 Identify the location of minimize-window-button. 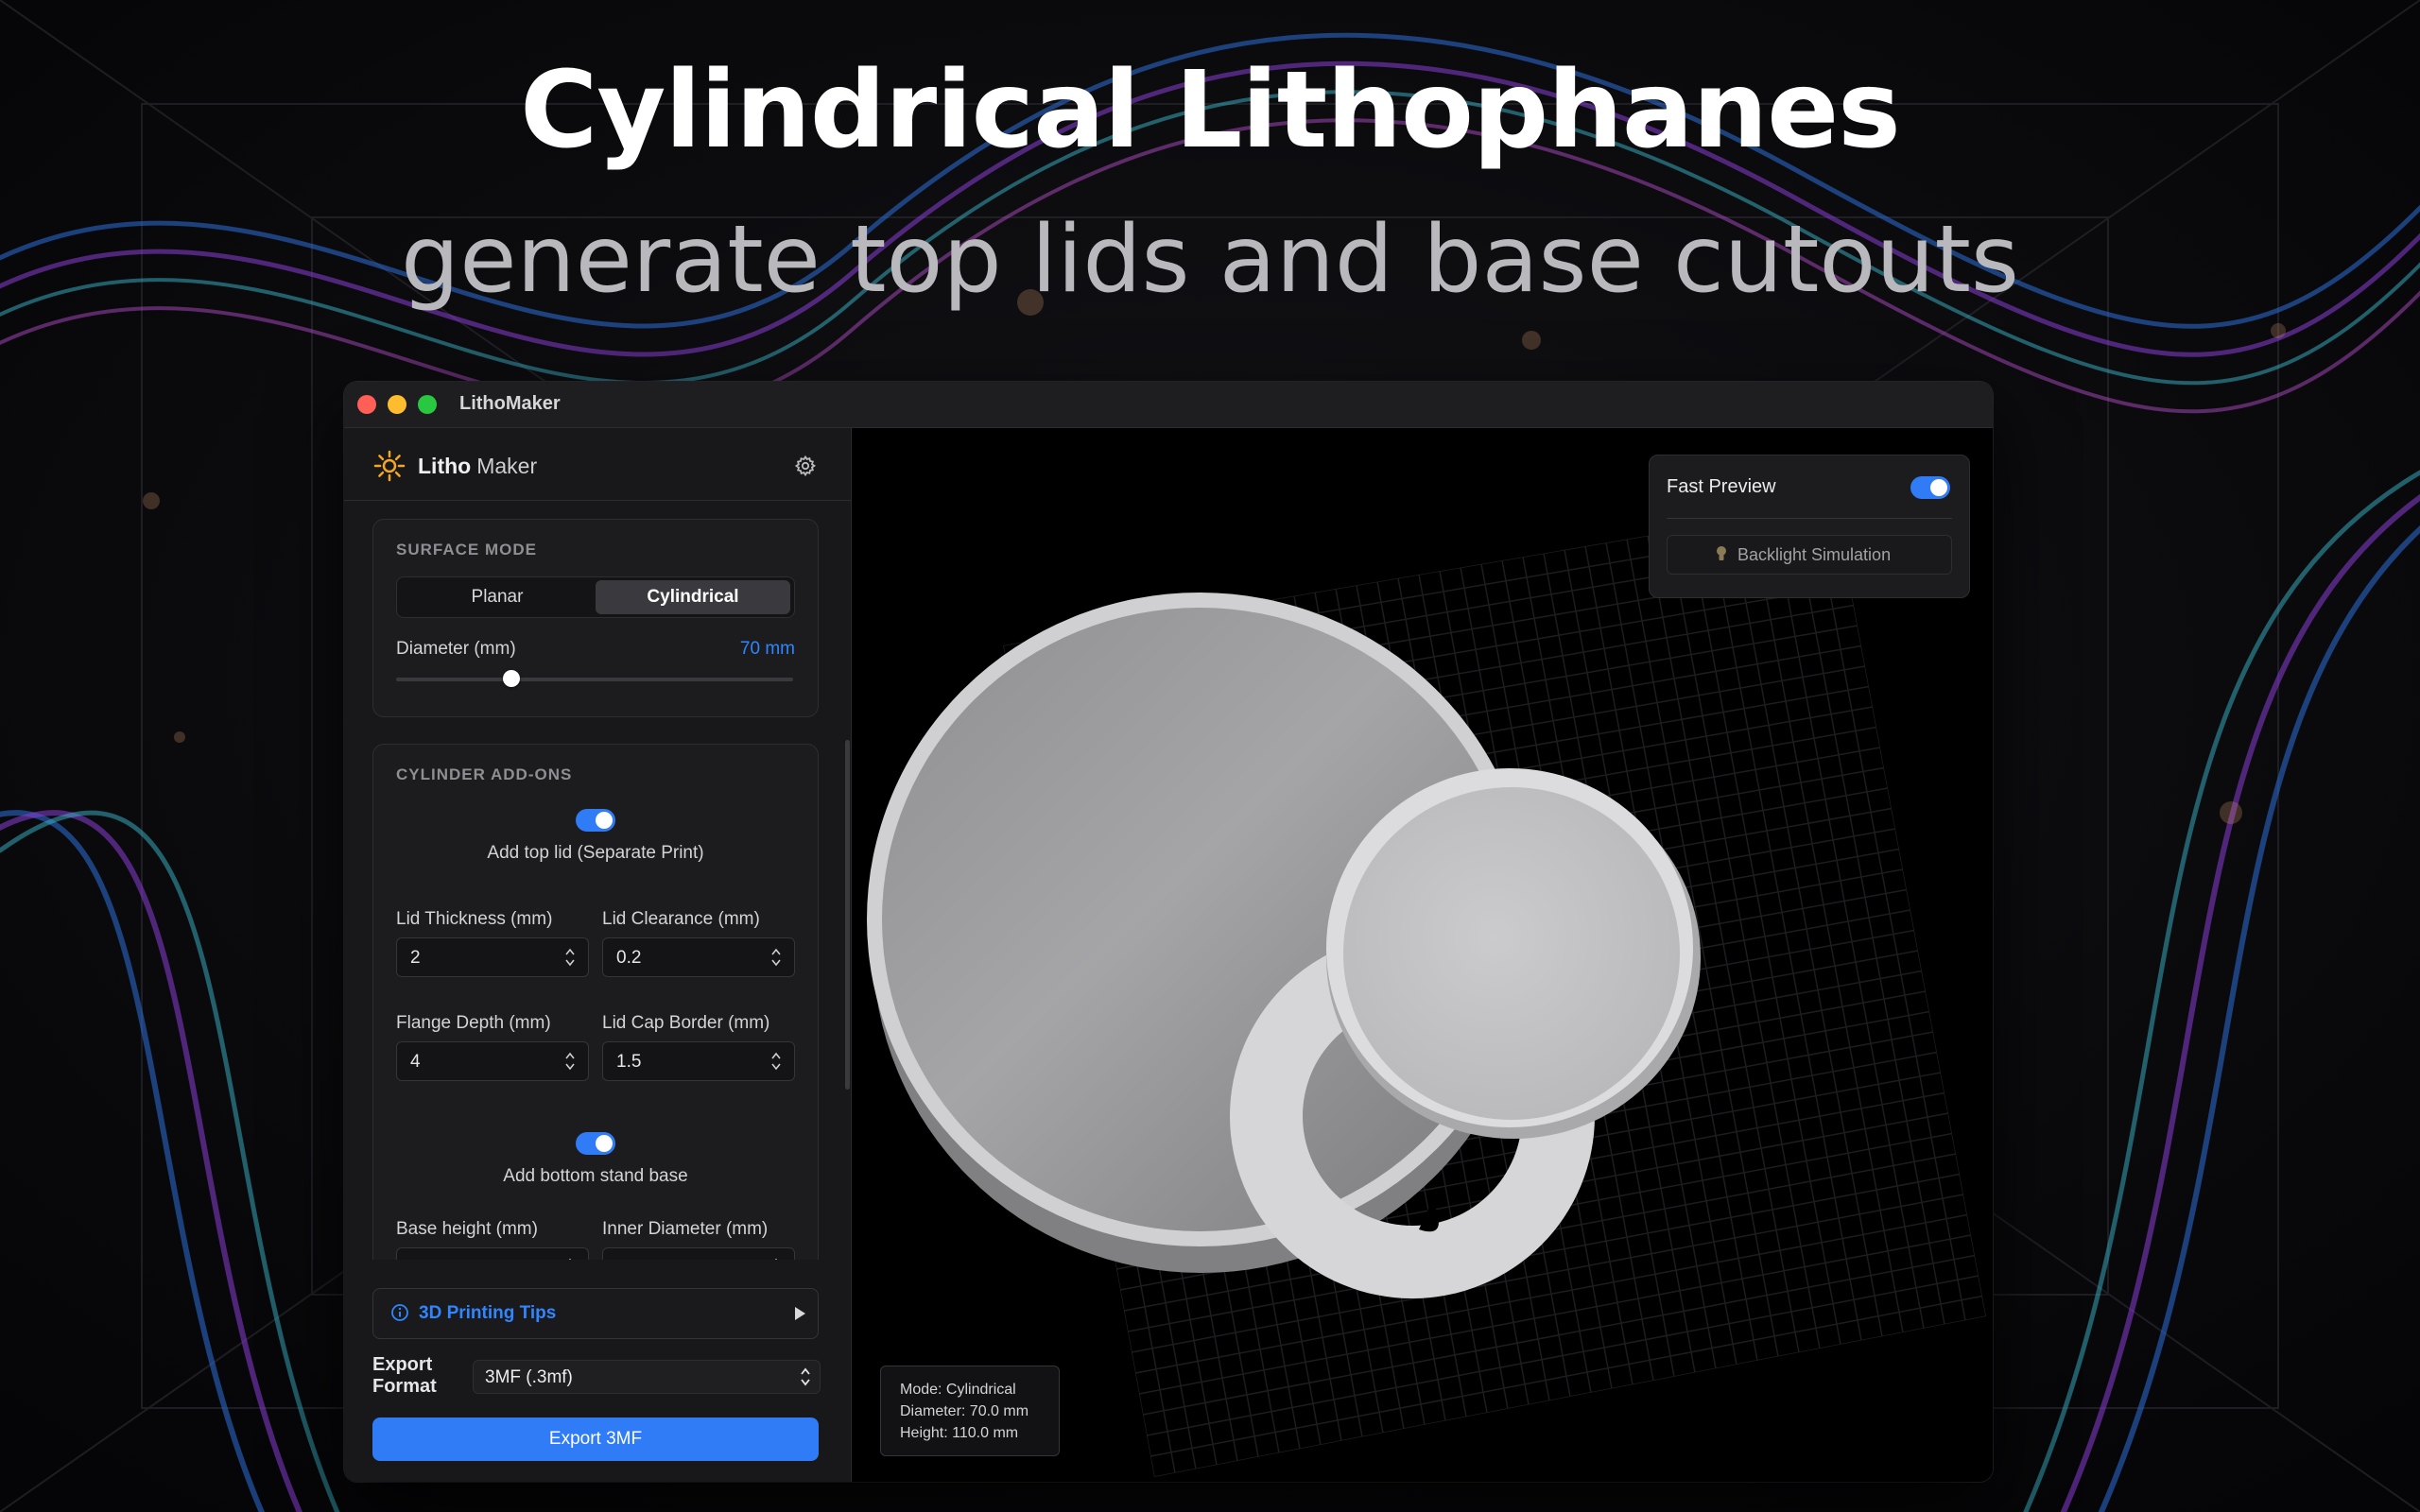
(397, 404).